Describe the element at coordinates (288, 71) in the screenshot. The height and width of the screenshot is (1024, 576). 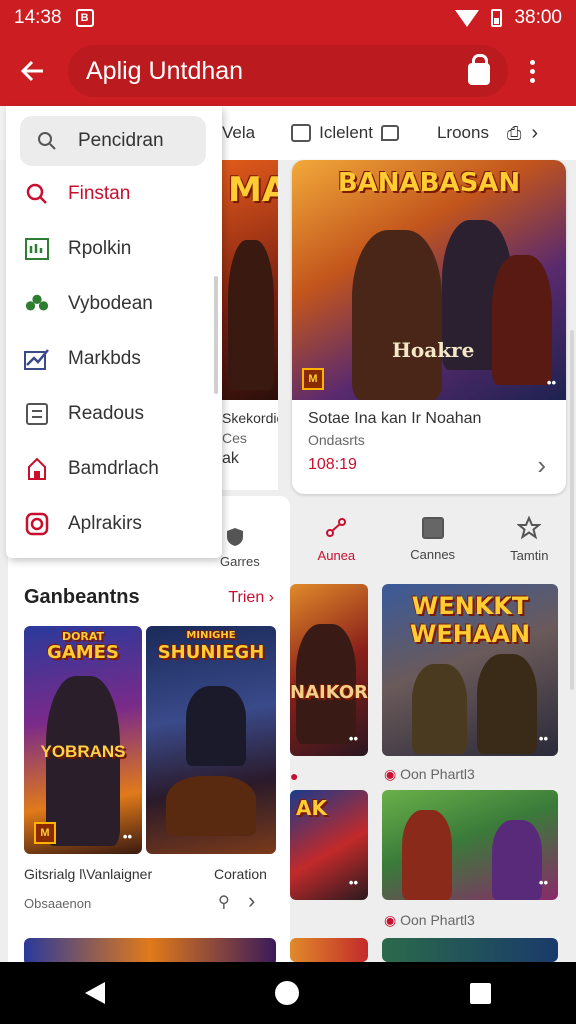
I see `app-title-bar: Aplig Untdhan` at that location.